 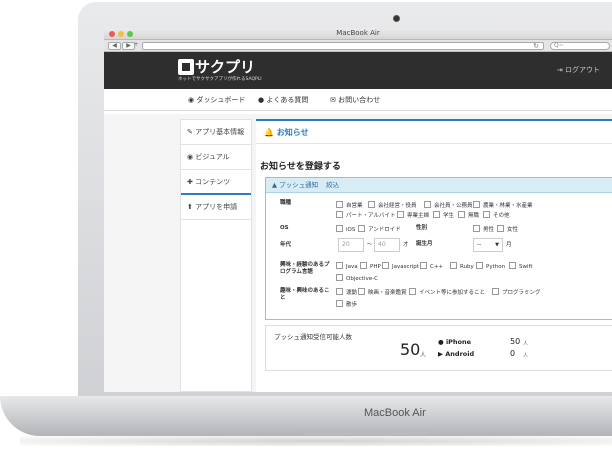 What do you see at coordinates (382, 292) in the screenshot?
I see `interest-option: 映画・音楽鑑賞` at bounding box center [382, 292].